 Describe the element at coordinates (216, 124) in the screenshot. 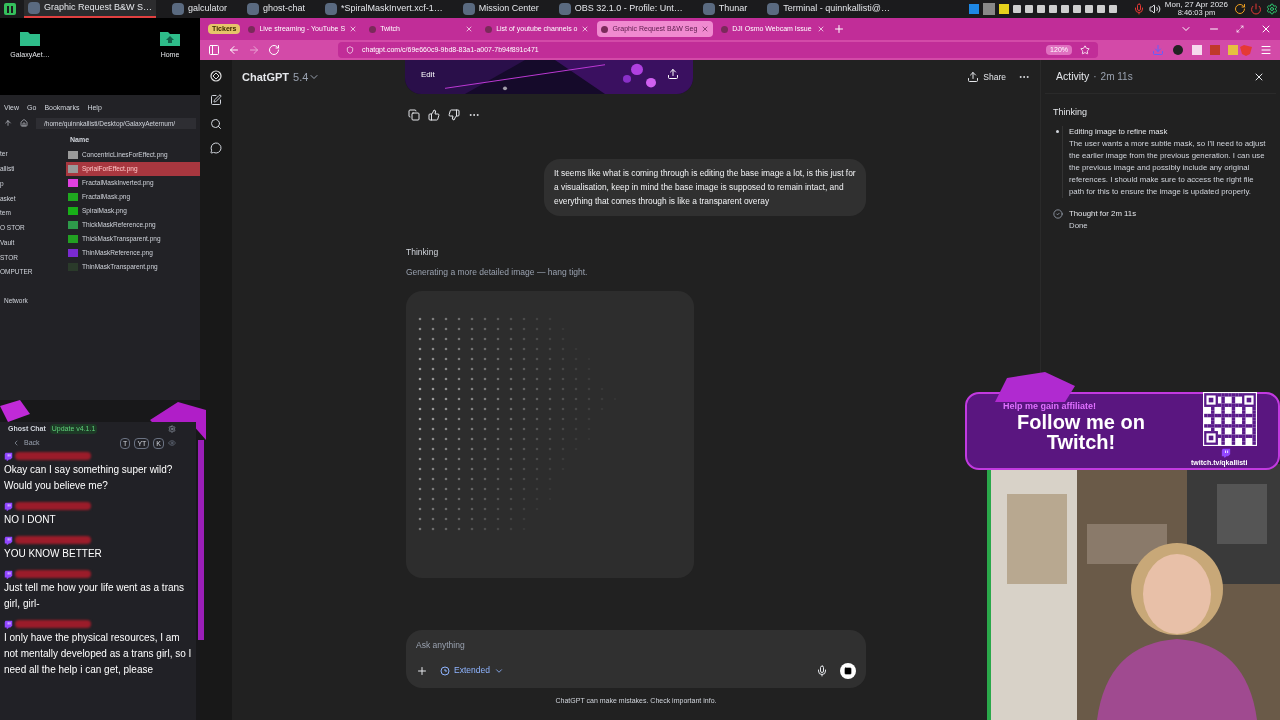

I see `search-icon` at that location.